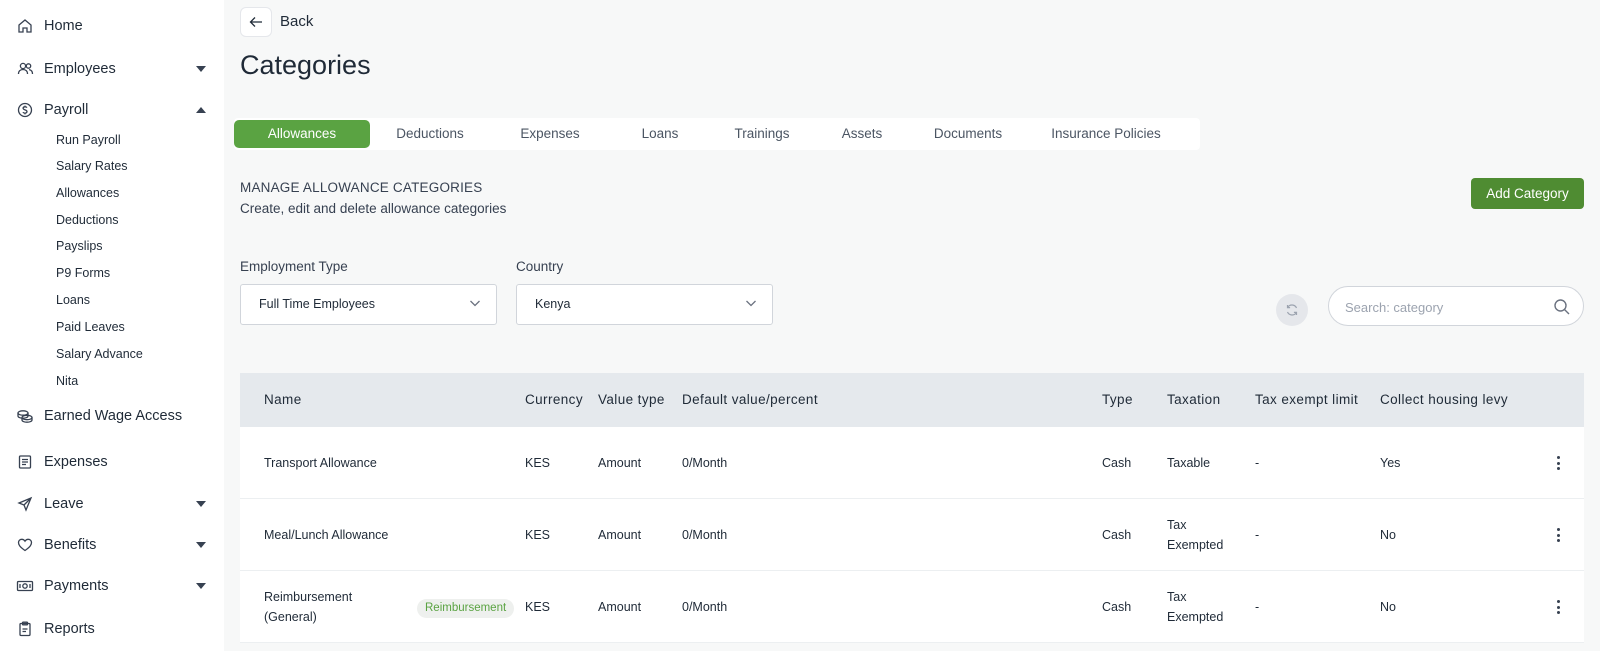 This screenshot has height=651, width=1600. I want to click on country-label: Country, so click(540, 266).